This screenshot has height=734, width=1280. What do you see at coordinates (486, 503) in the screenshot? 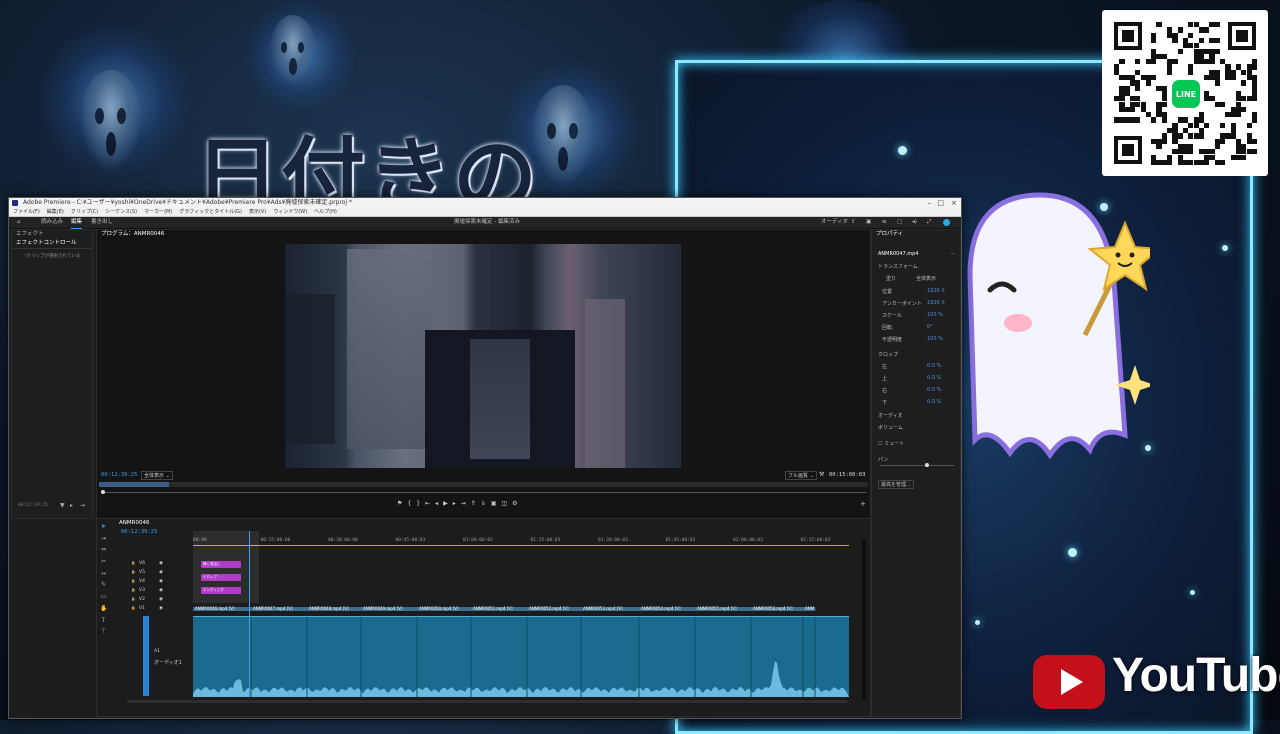
I see `extract-icon: ⇓` at bounding box center [486, 503].